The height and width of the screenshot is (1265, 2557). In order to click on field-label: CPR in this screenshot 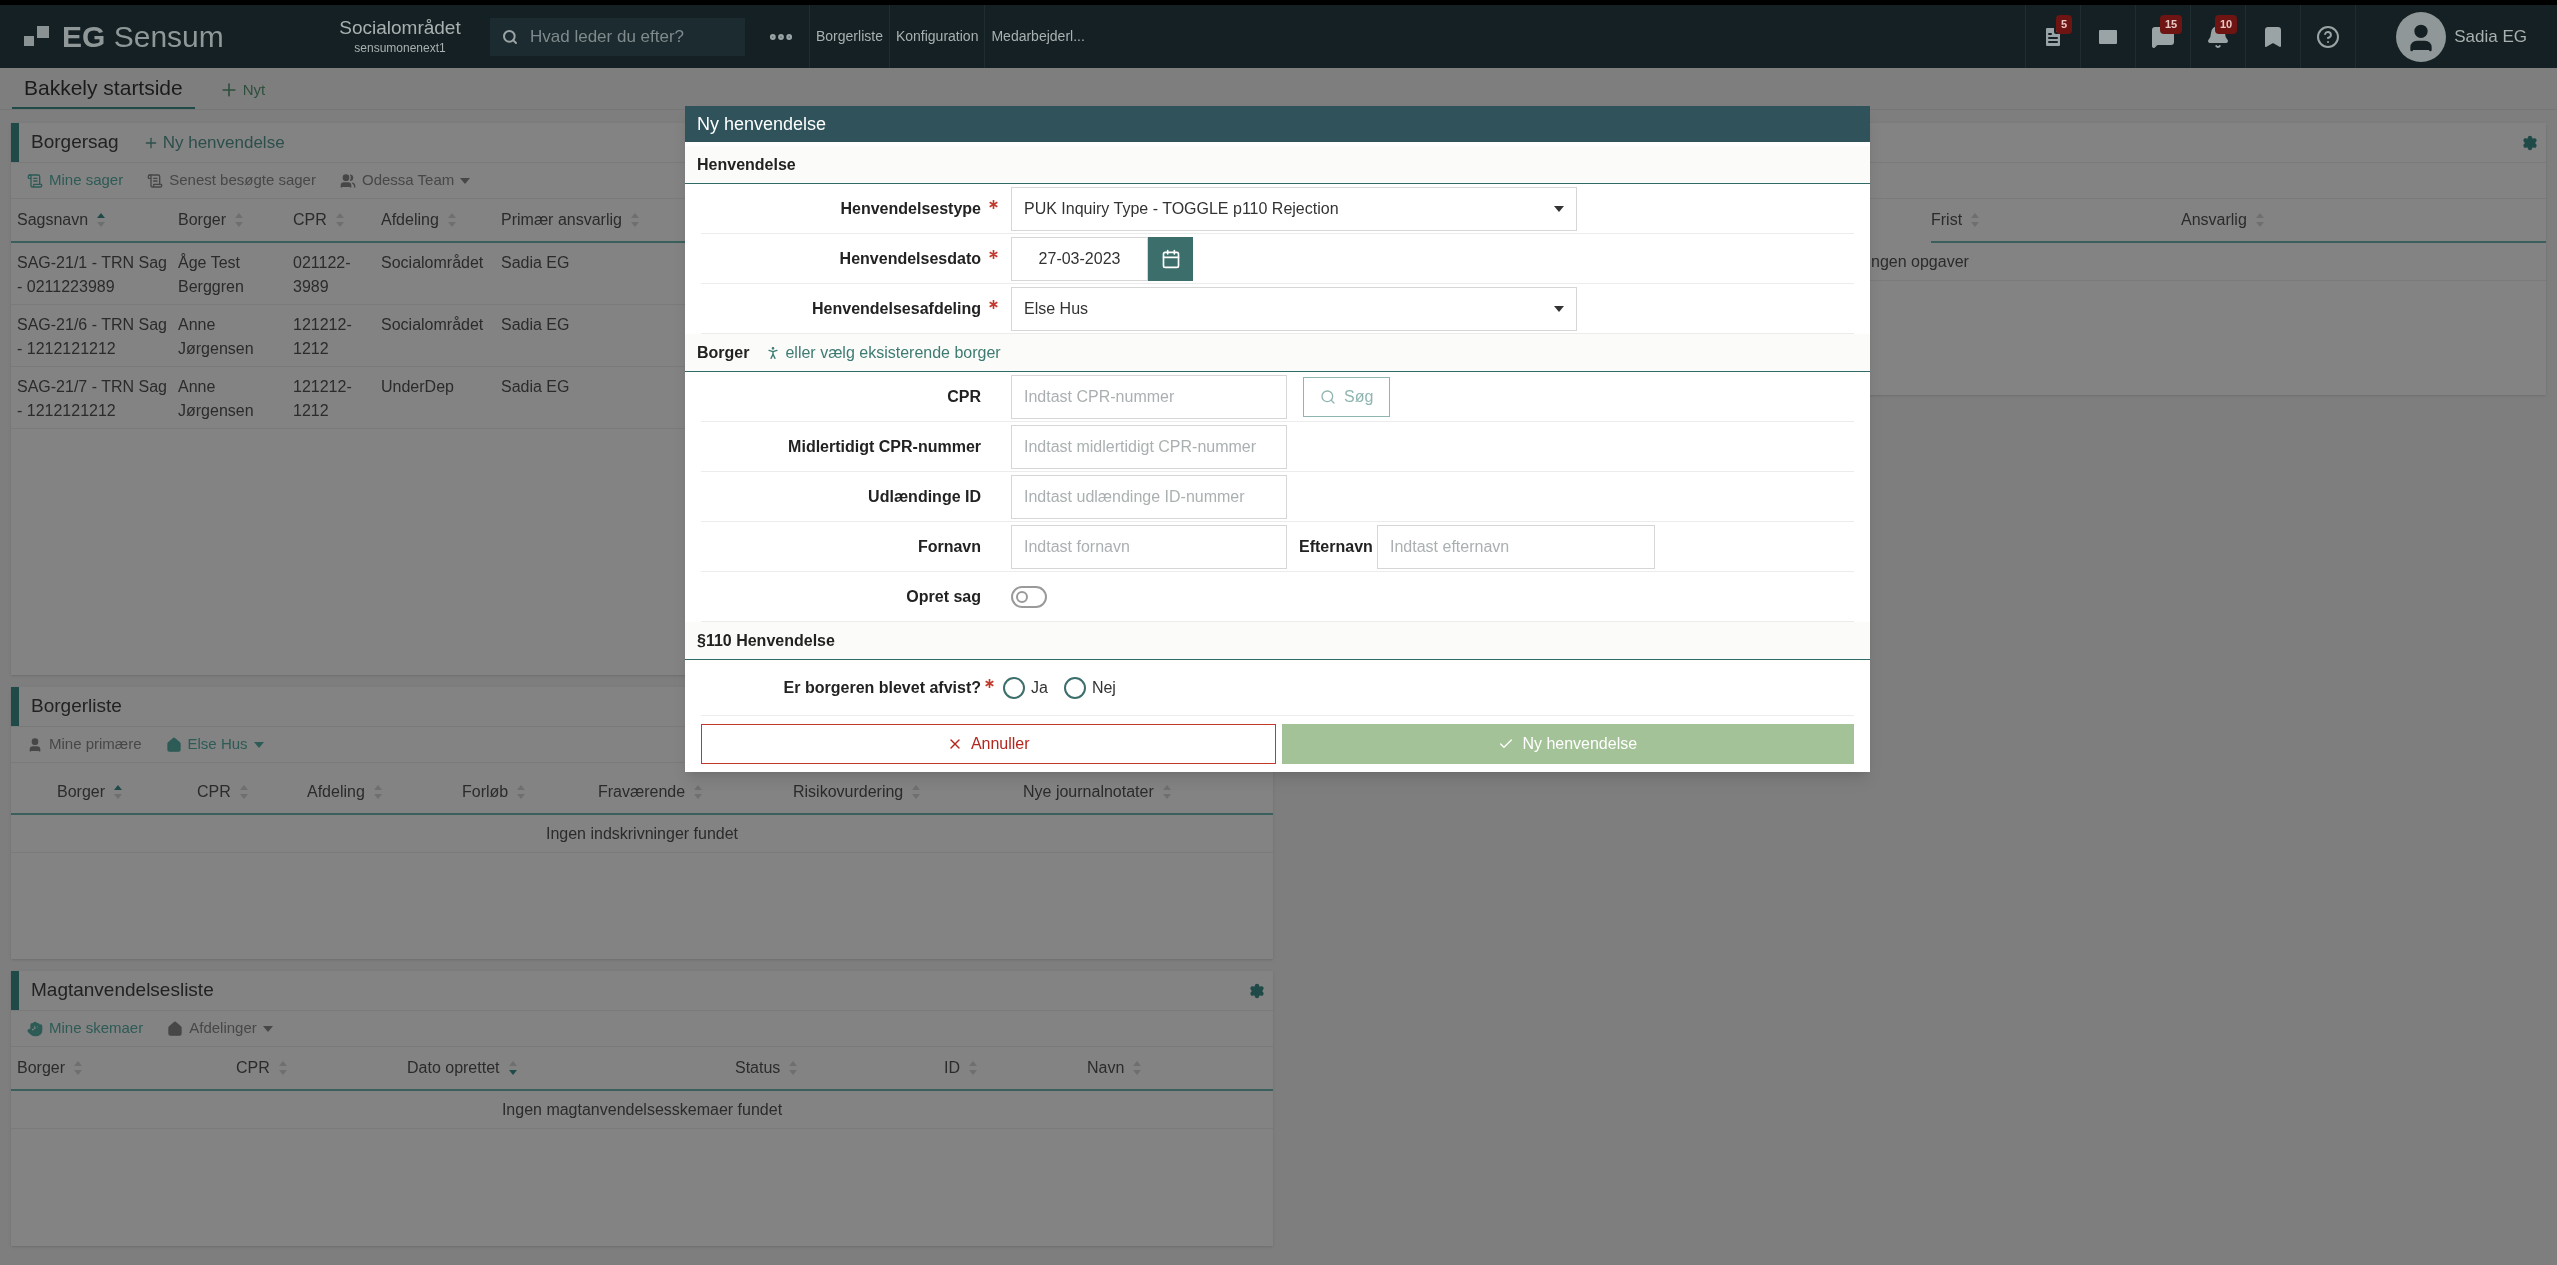, I will do `click(963, 396)`.